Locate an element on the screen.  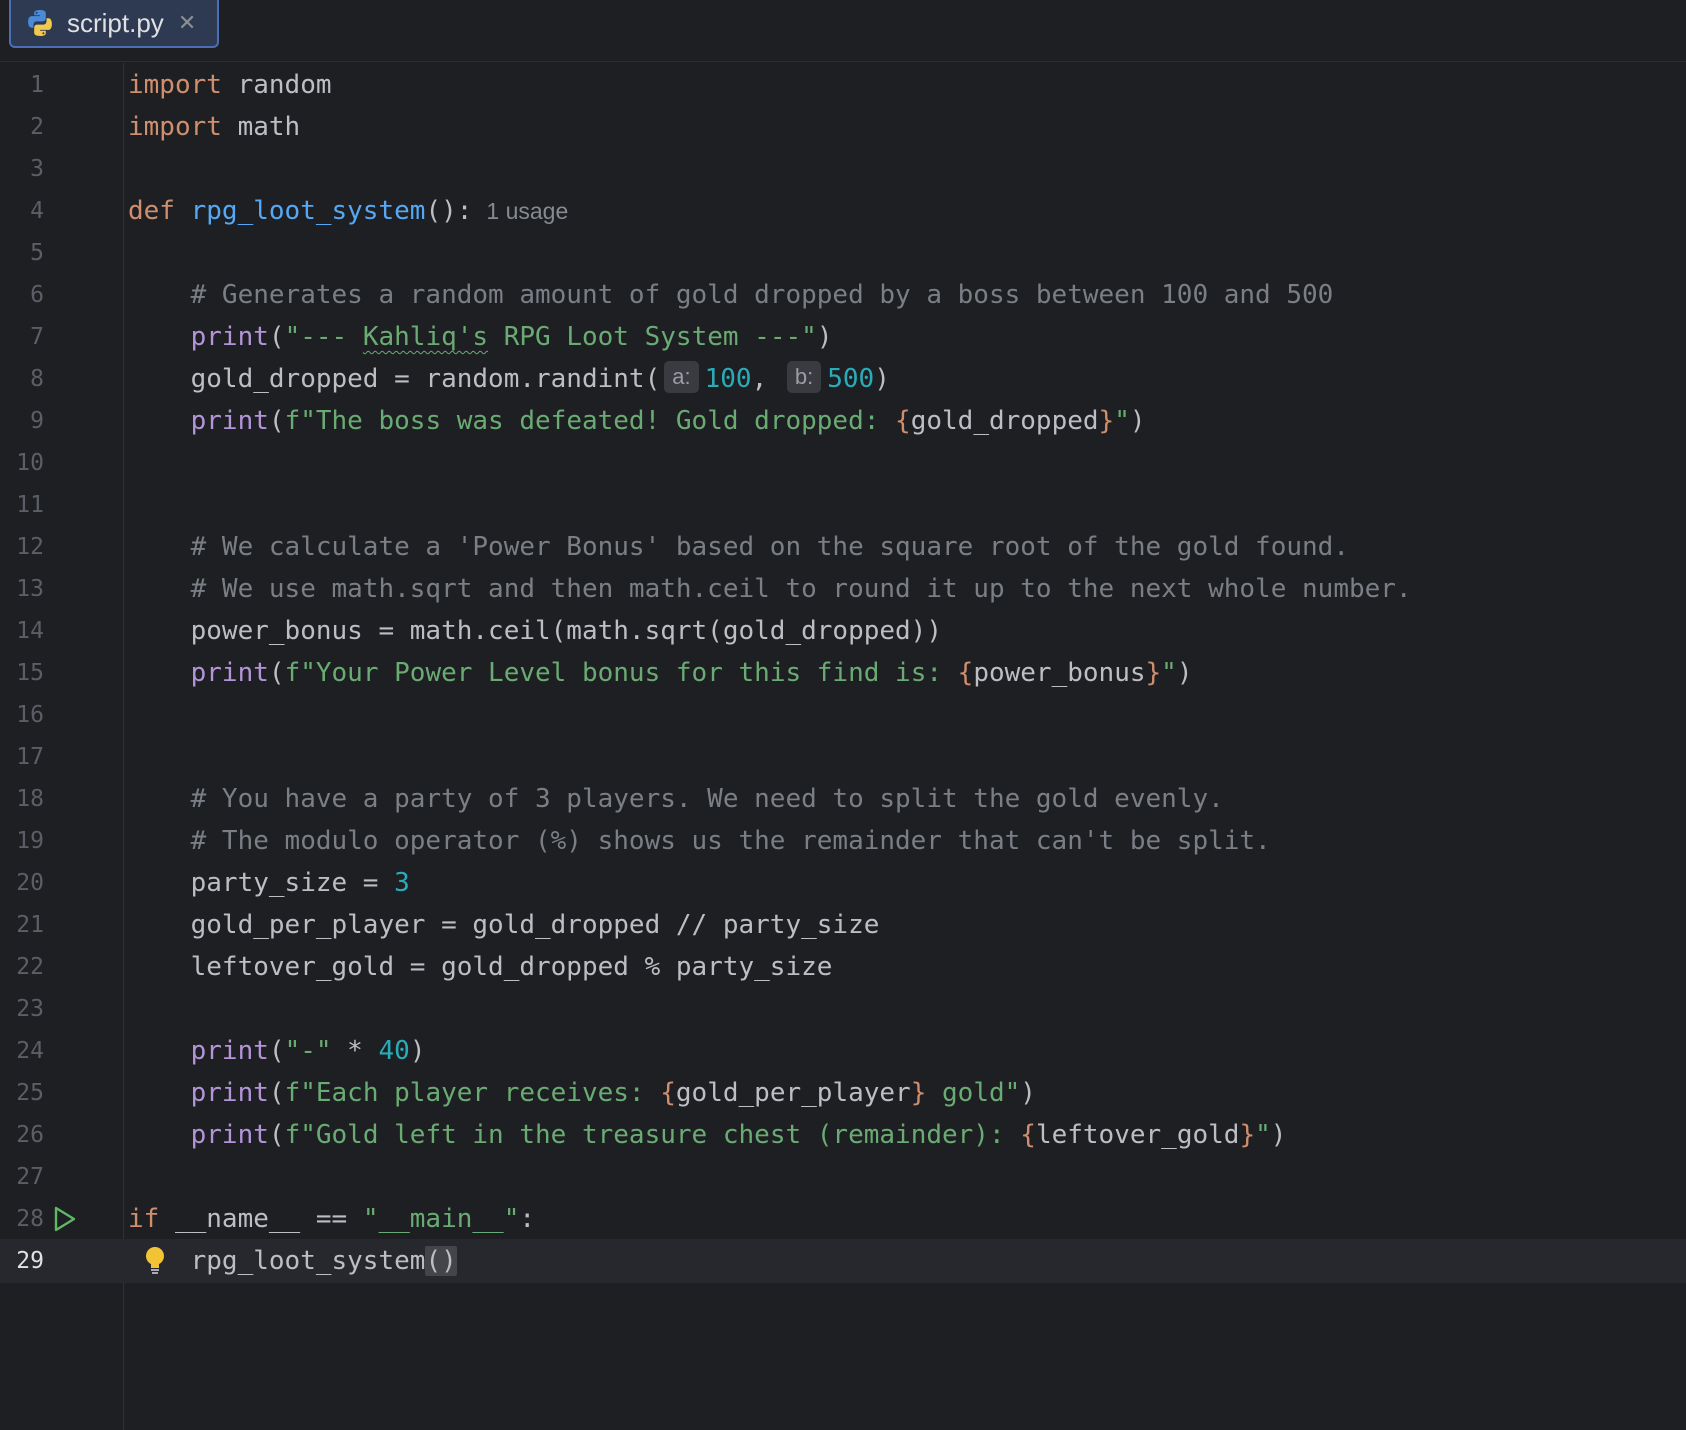
tab-script-py: script.py ✕ is located at coordinates (114, 24).